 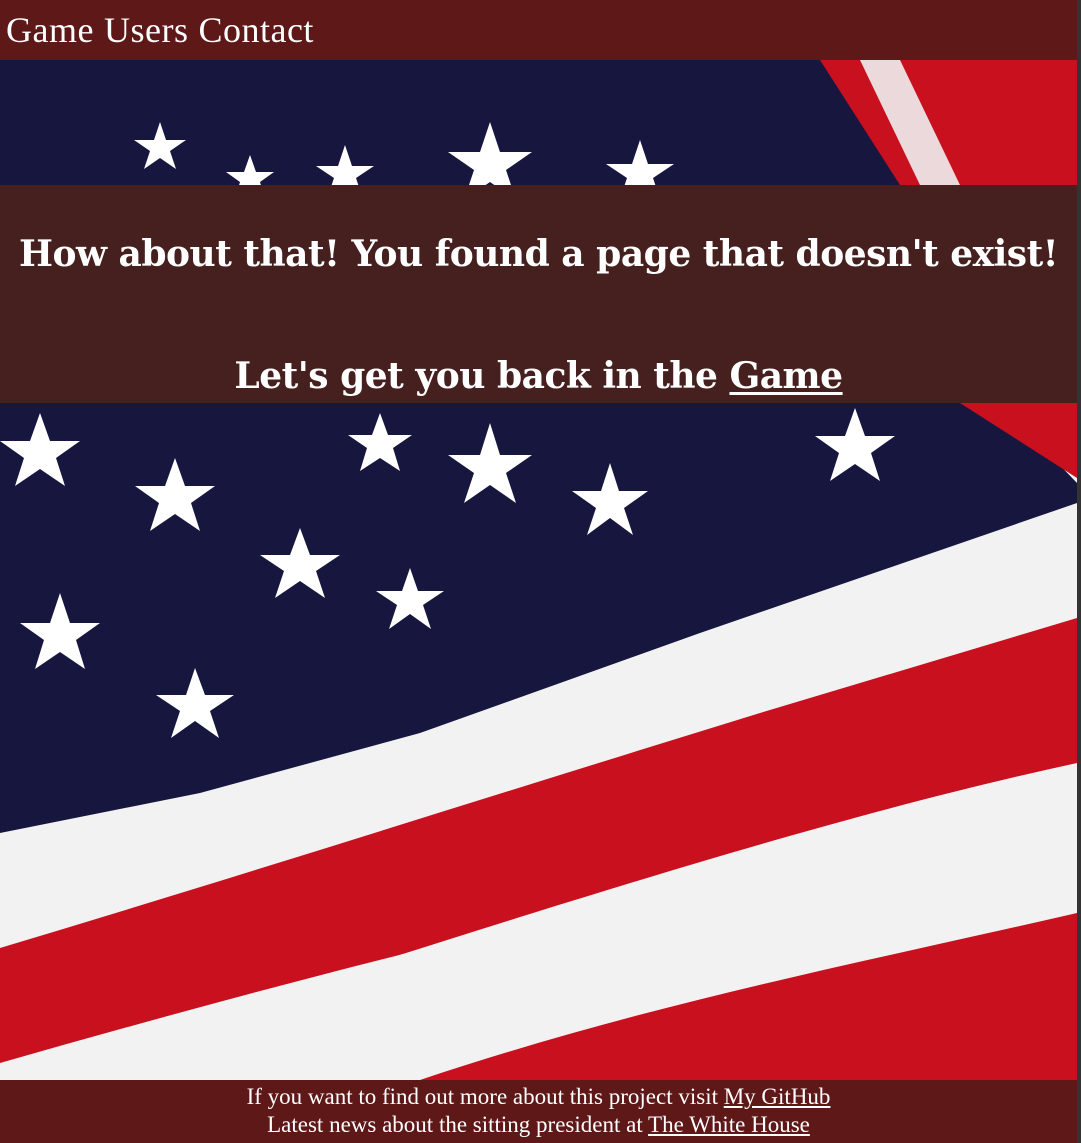 What do you see at coordinates (729, 1124) in the screenshot?
I see `white-house-link: The White House` at bounding box center [729, 1124].